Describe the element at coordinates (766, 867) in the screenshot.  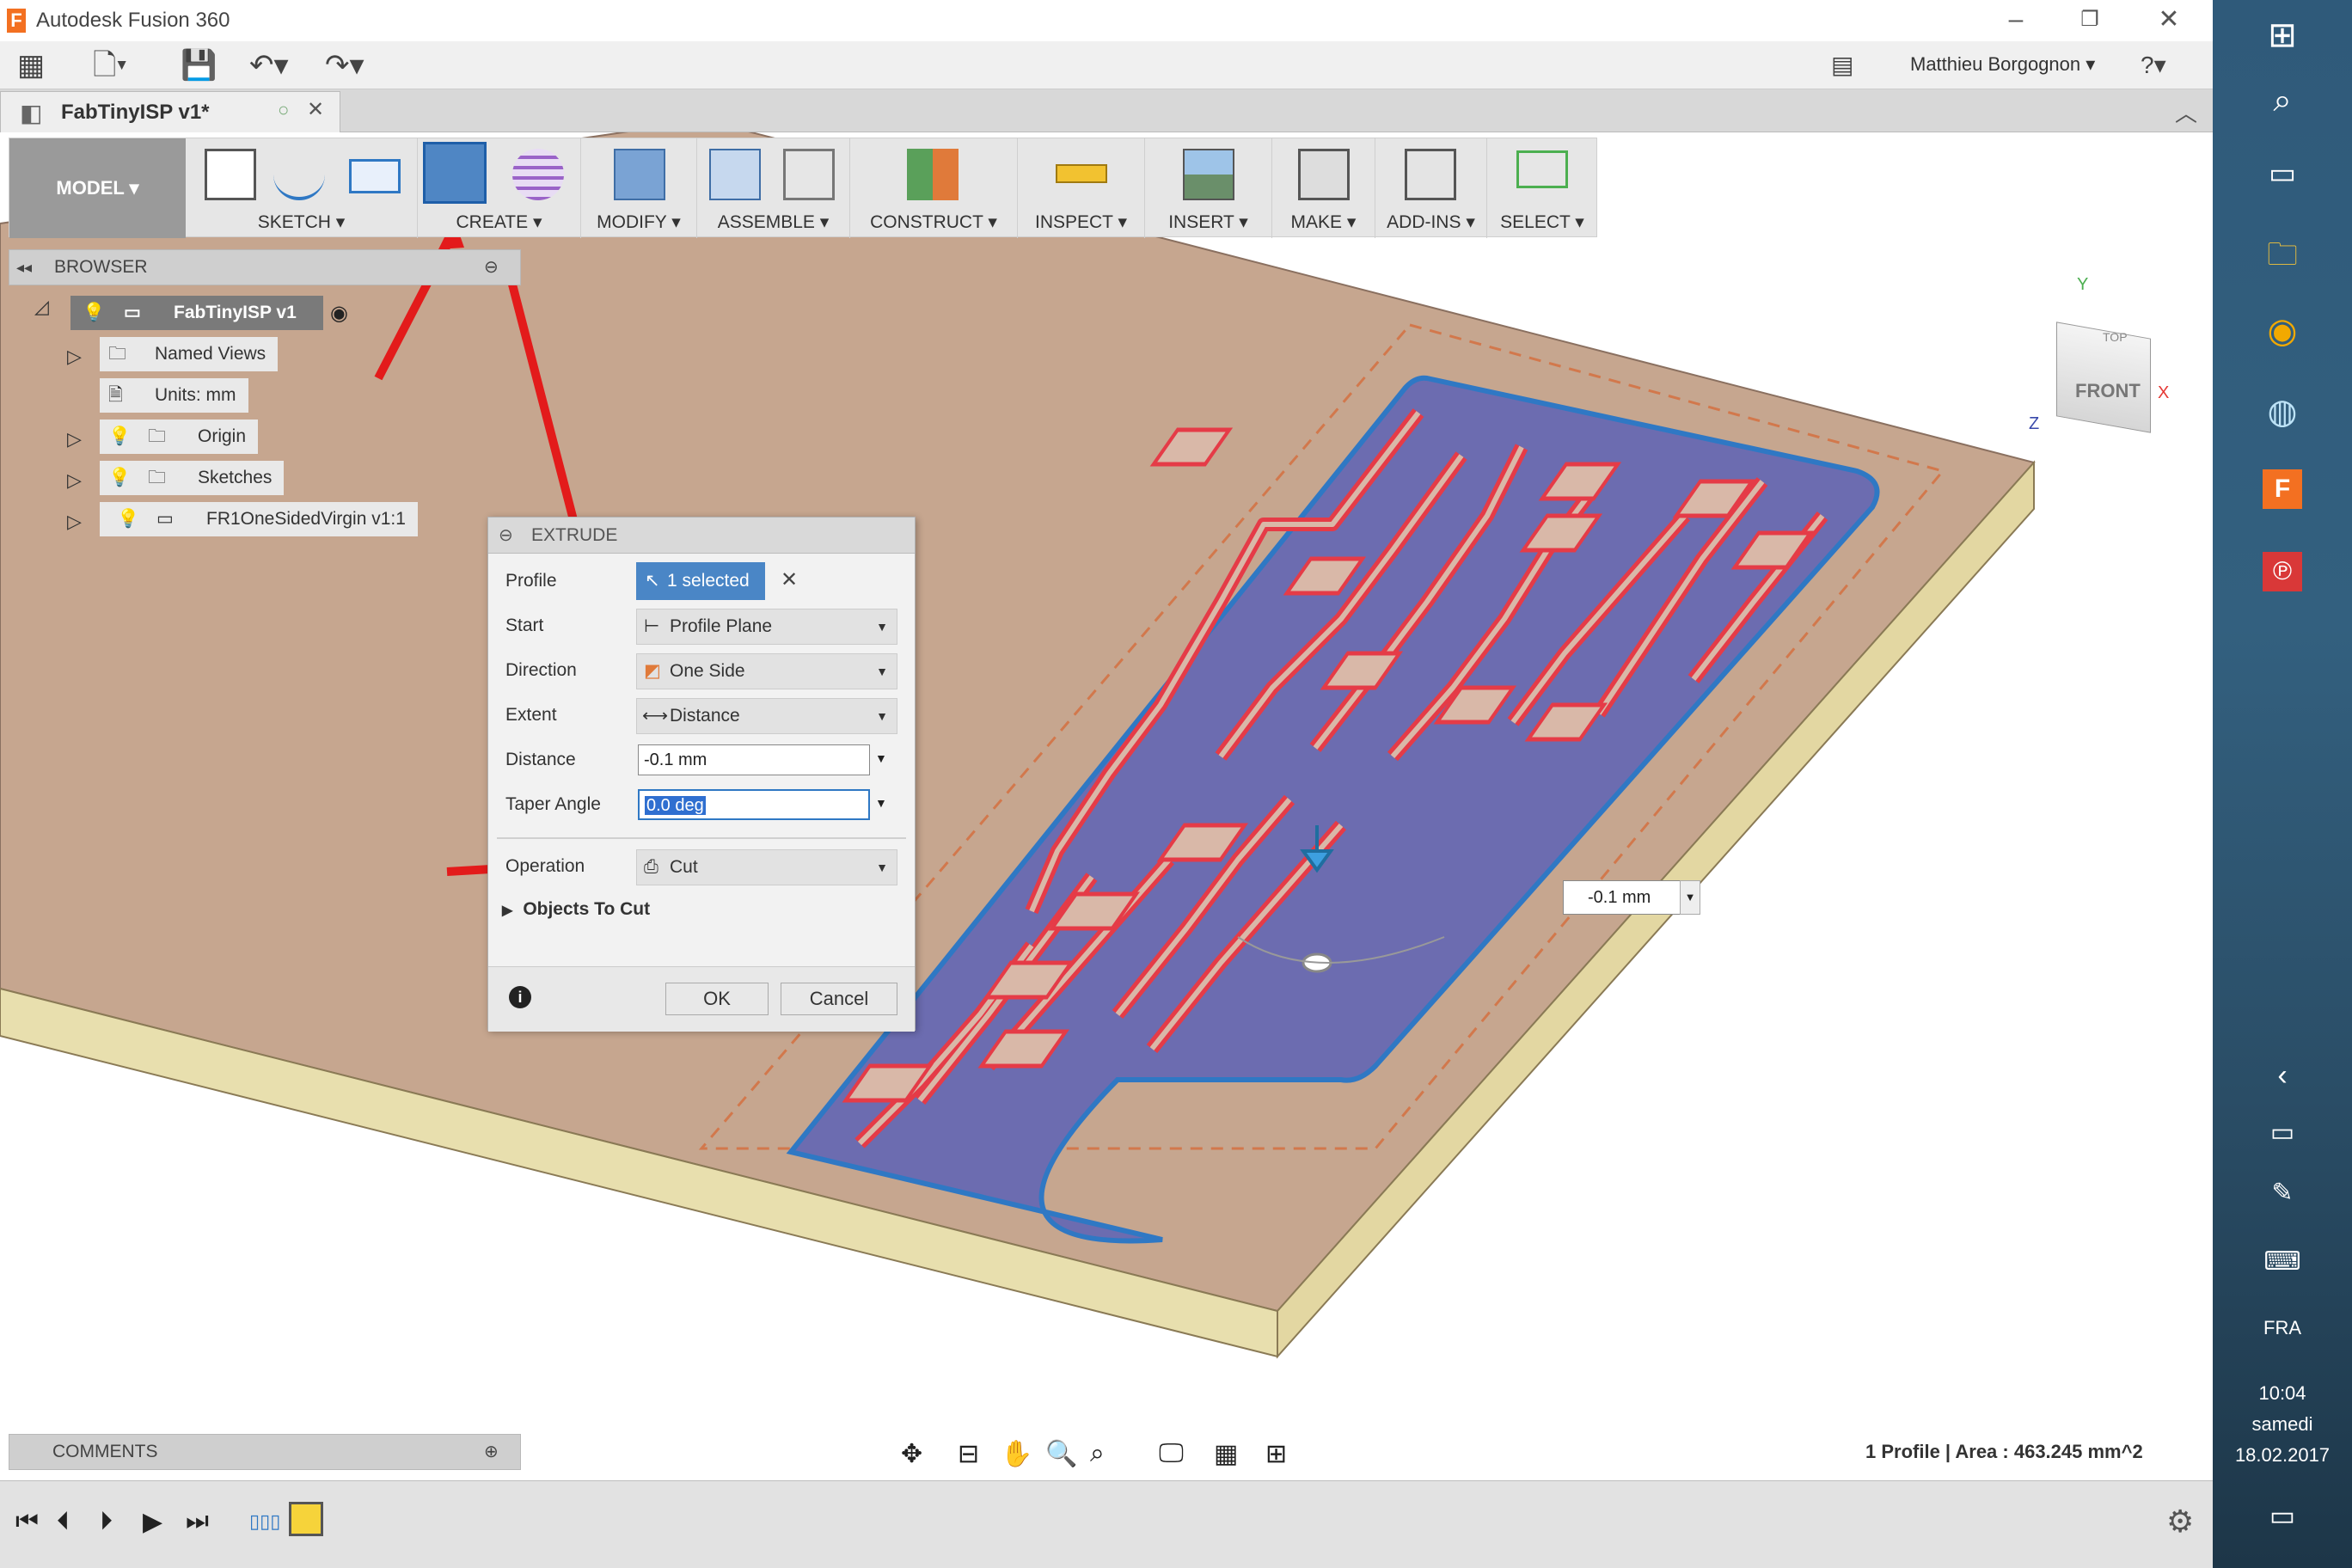
I see `operation-dropdown: ⎙ Cut ▼` at that location.